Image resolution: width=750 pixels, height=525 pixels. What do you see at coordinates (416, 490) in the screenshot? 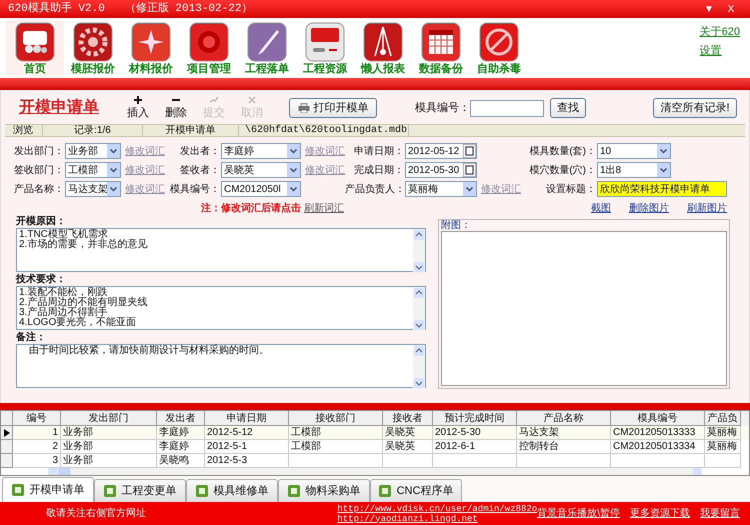
I see `form-tab: CNC程序单` at bounding box center [416, 490].